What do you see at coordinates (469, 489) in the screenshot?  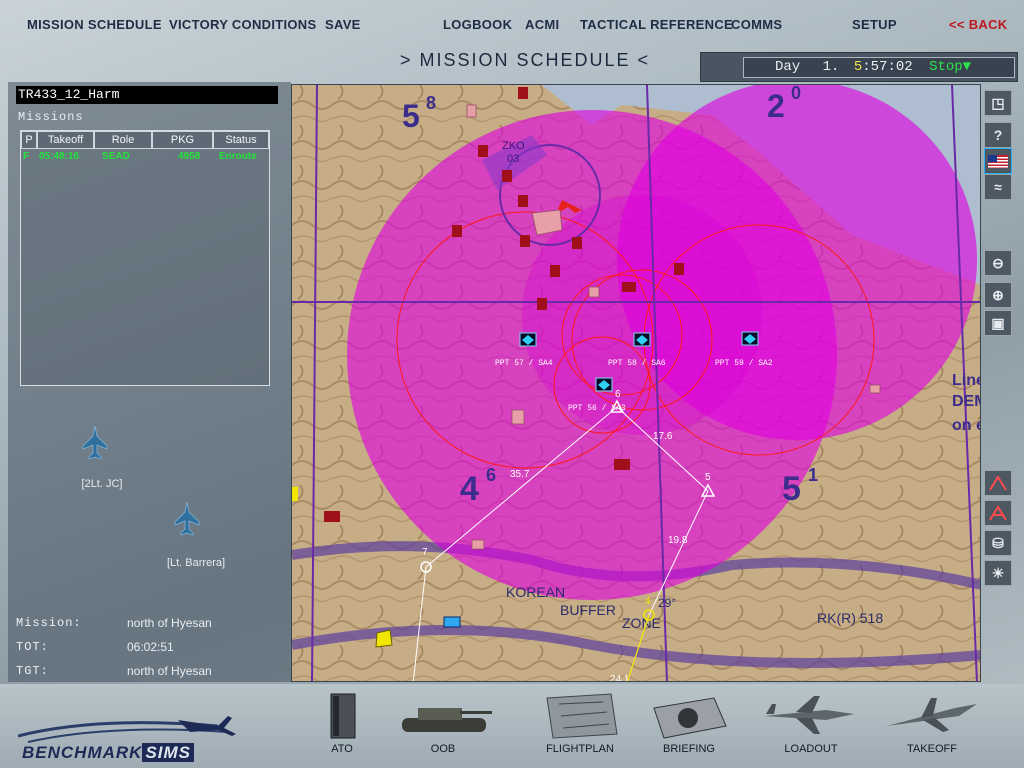 I see `grid-number-3: 4` at bounding box center [469, 489].